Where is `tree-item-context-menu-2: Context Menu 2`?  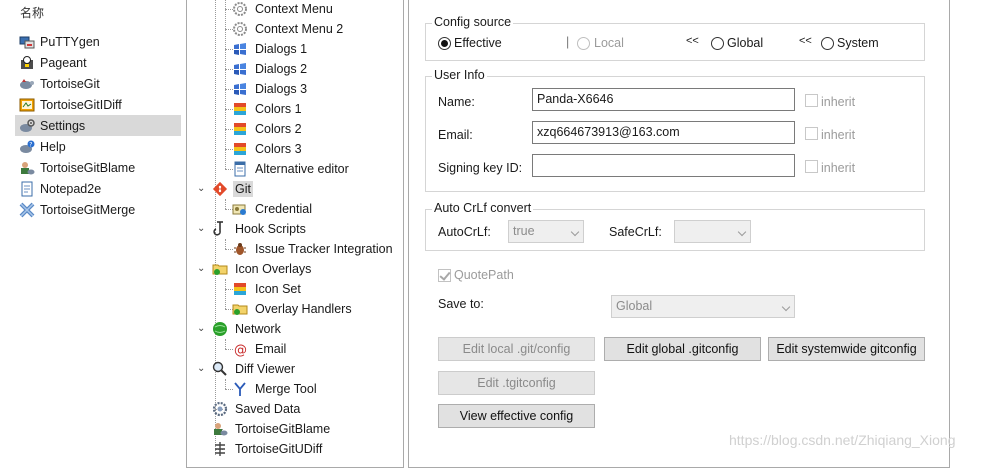
tree-item-context-menu-2: Context Menu 2 is located at coordinates (288, 29).